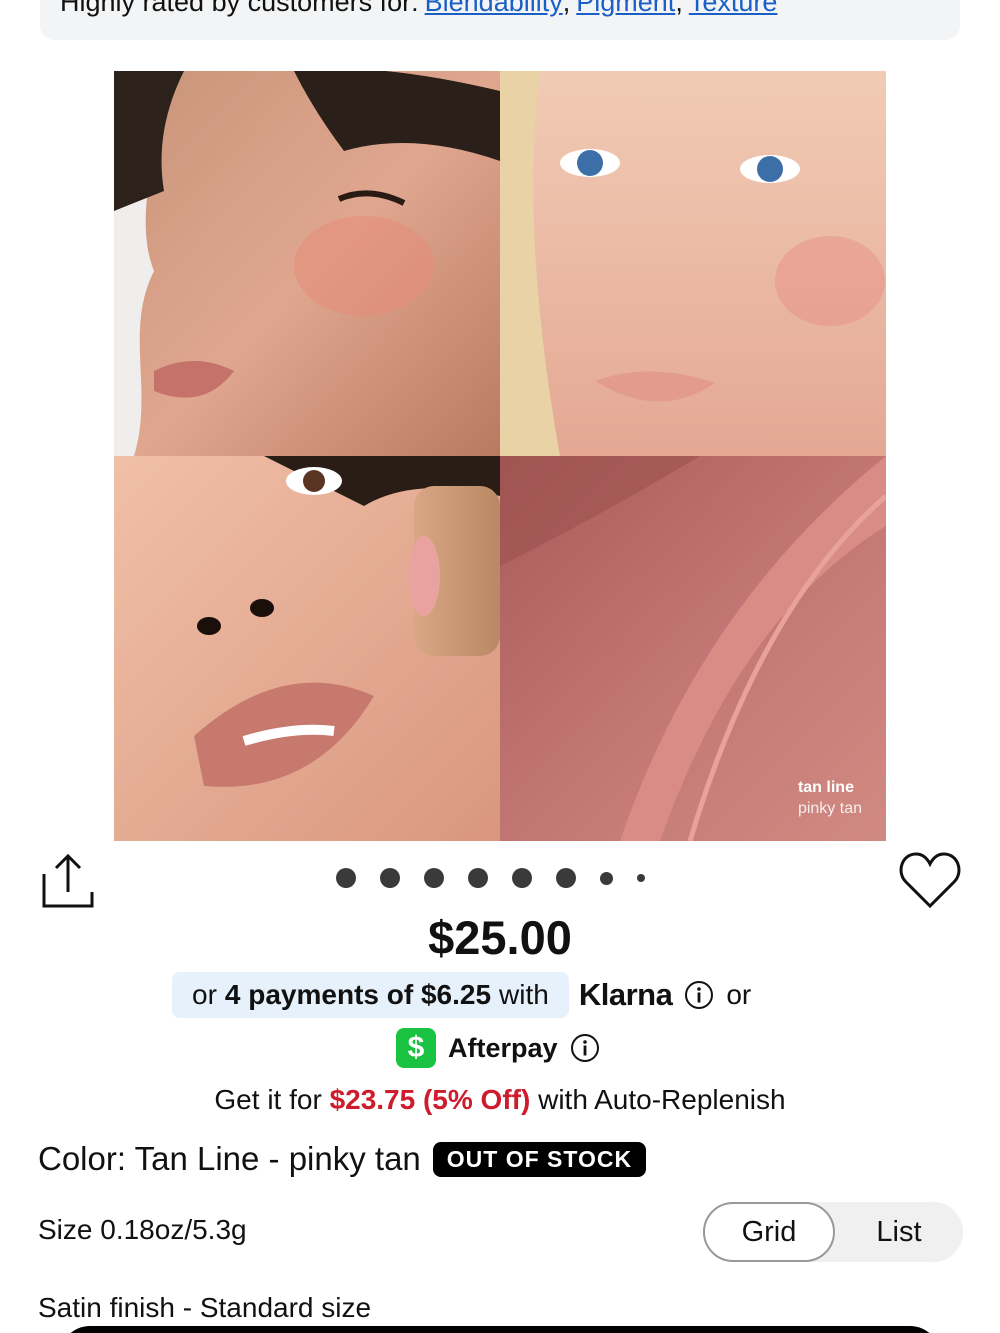  What do you see at coordinates (899, 1232) in the screenshot?
I see `list-view-button: List` at bounding box center [899, 1232].